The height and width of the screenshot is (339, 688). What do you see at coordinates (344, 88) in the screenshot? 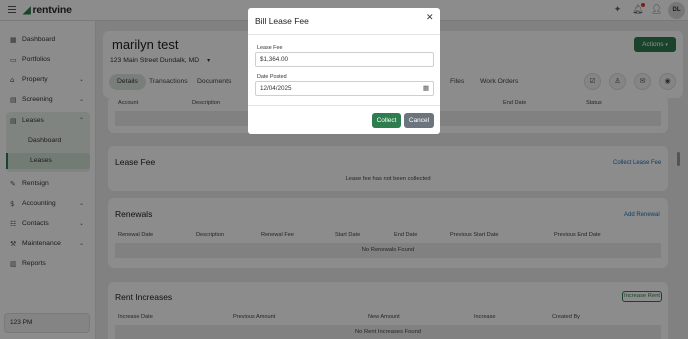
I see `date-posted-input: 12/04/2025 ▦` at bounding box center [344, 88].